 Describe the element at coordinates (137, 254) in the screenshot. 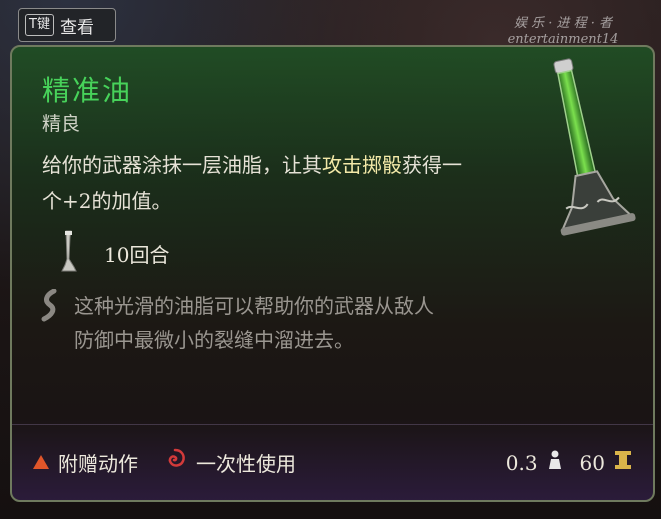

I see `duration-text: 10回合` at that location.